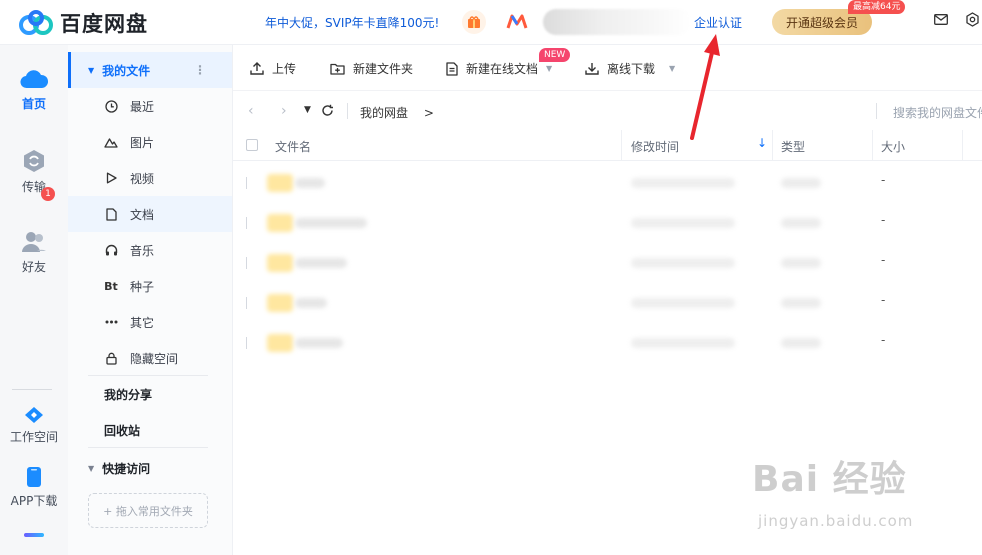  I want to click on app-logo-icon, so click(517, 22).